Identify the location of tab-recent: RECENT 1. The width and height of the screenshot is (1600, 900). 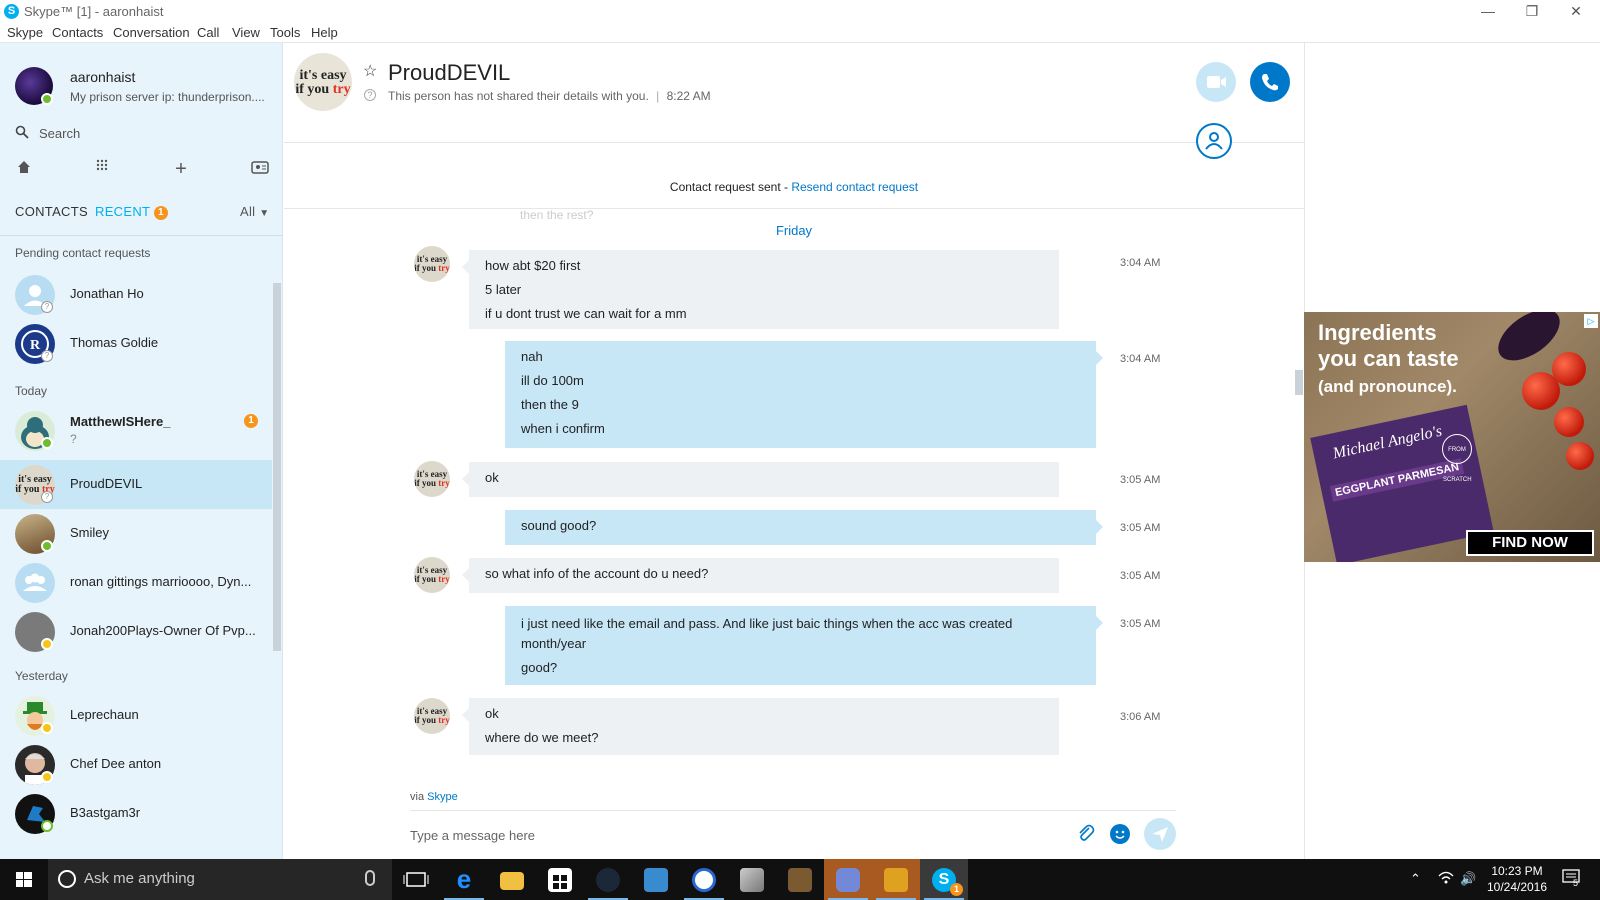
(131, 212).